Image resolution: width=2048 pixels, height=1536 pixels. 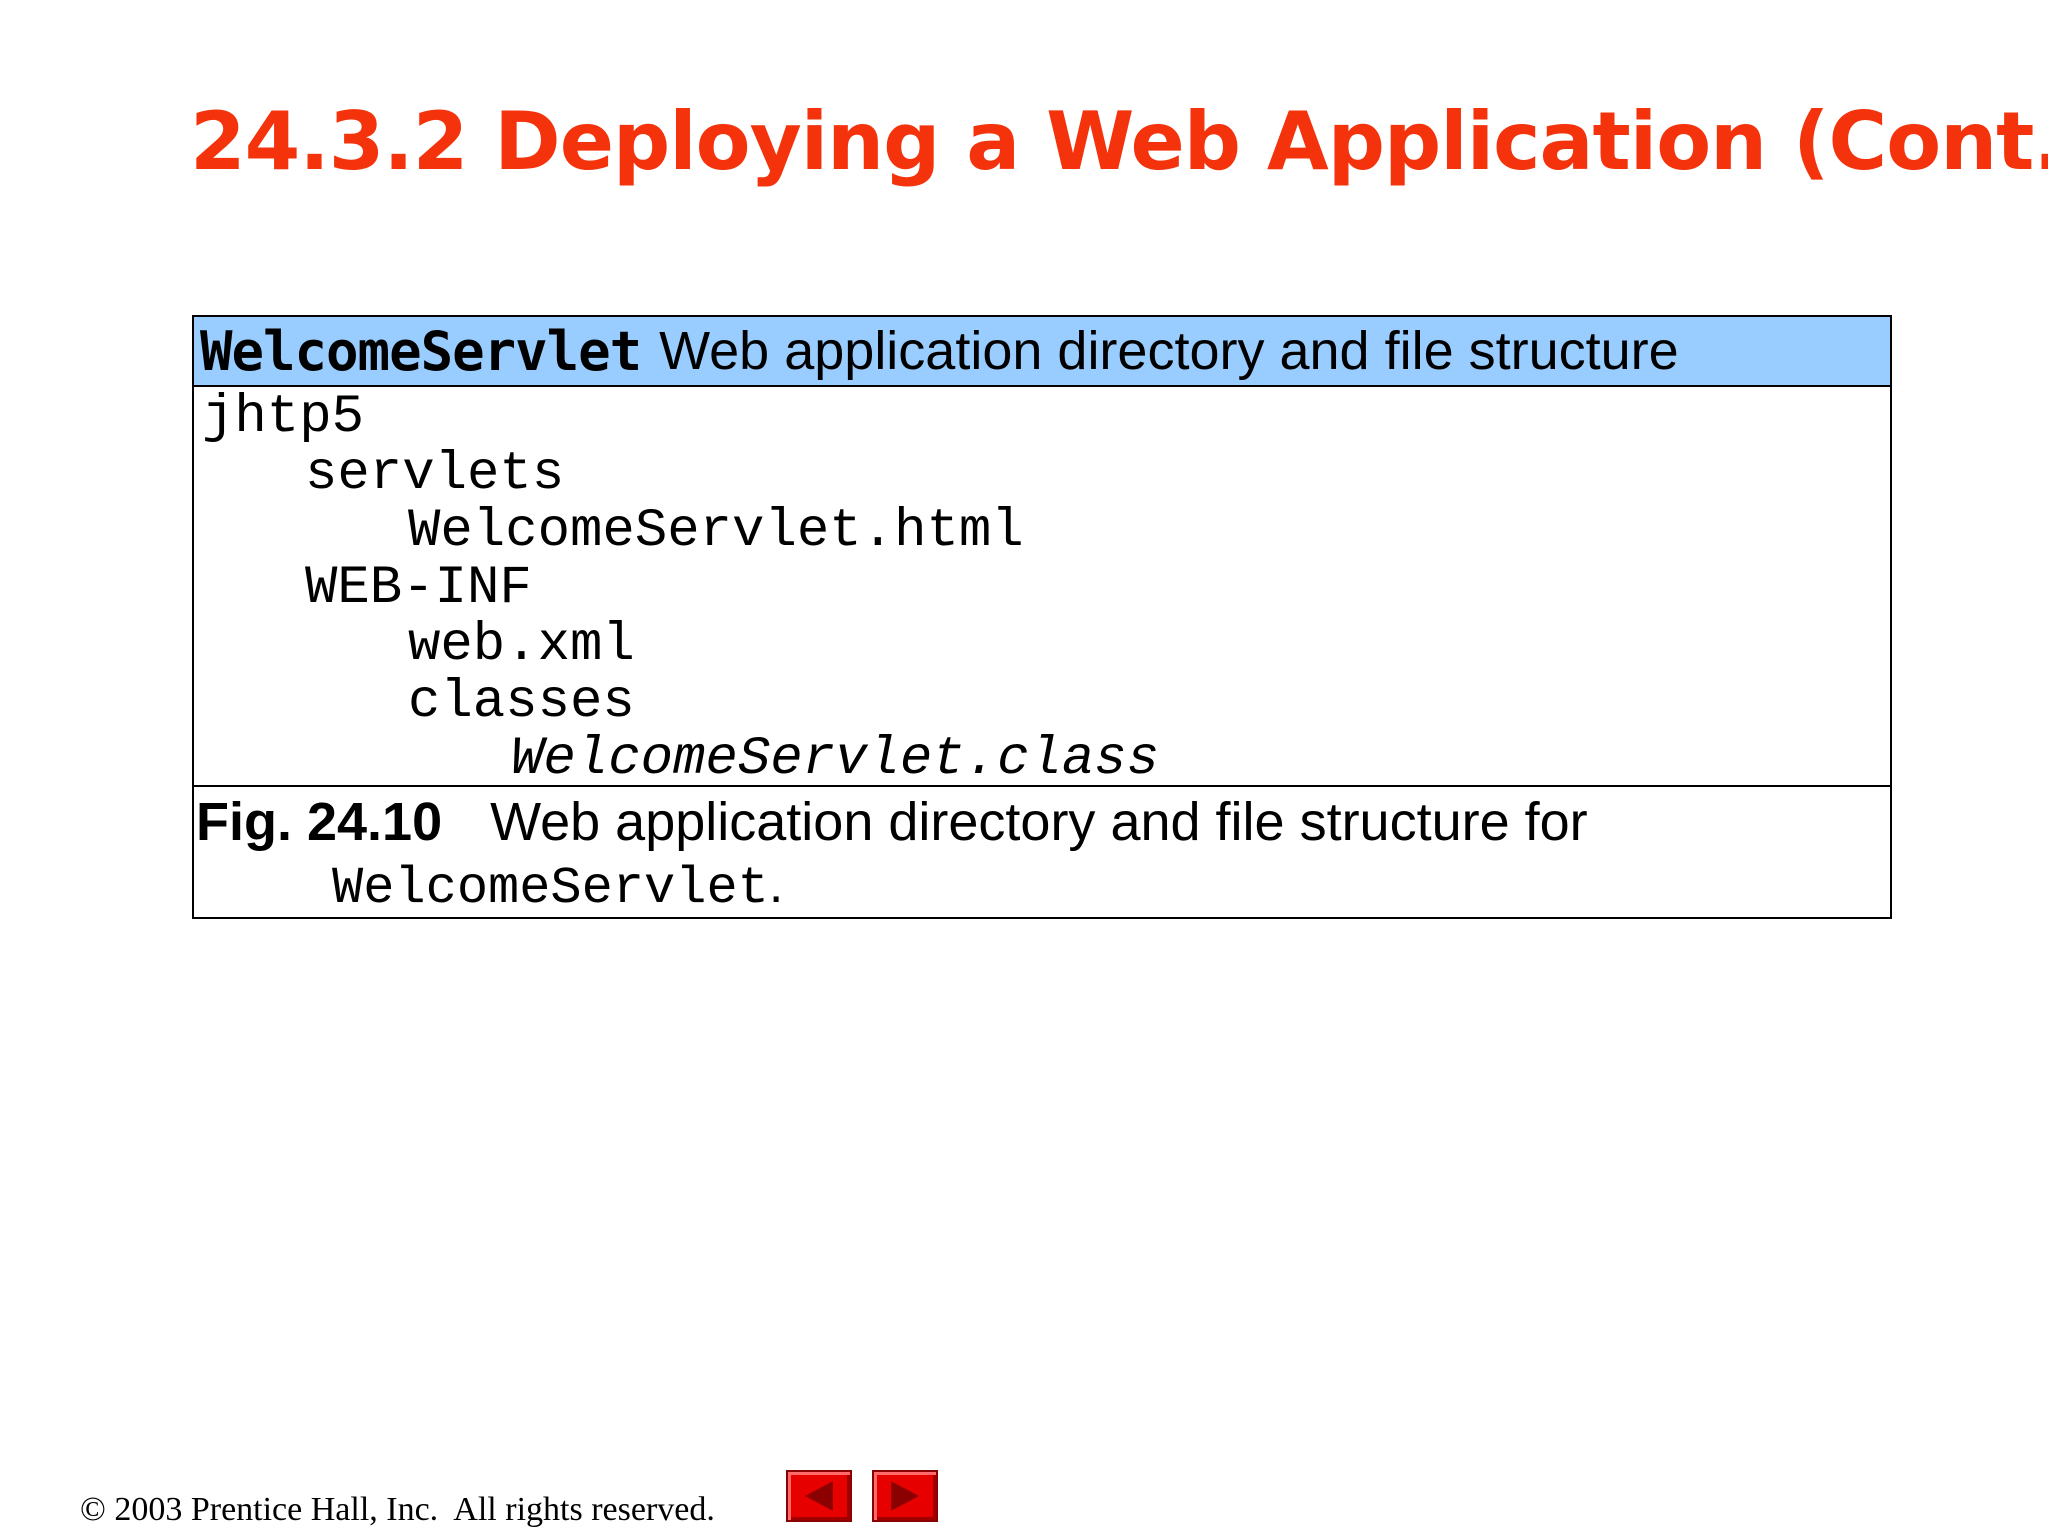 What do you see at coordinates (435, 474) in the screenshot?
I see `tree-item-servlets: servlets` at bounding box center [435, 474].